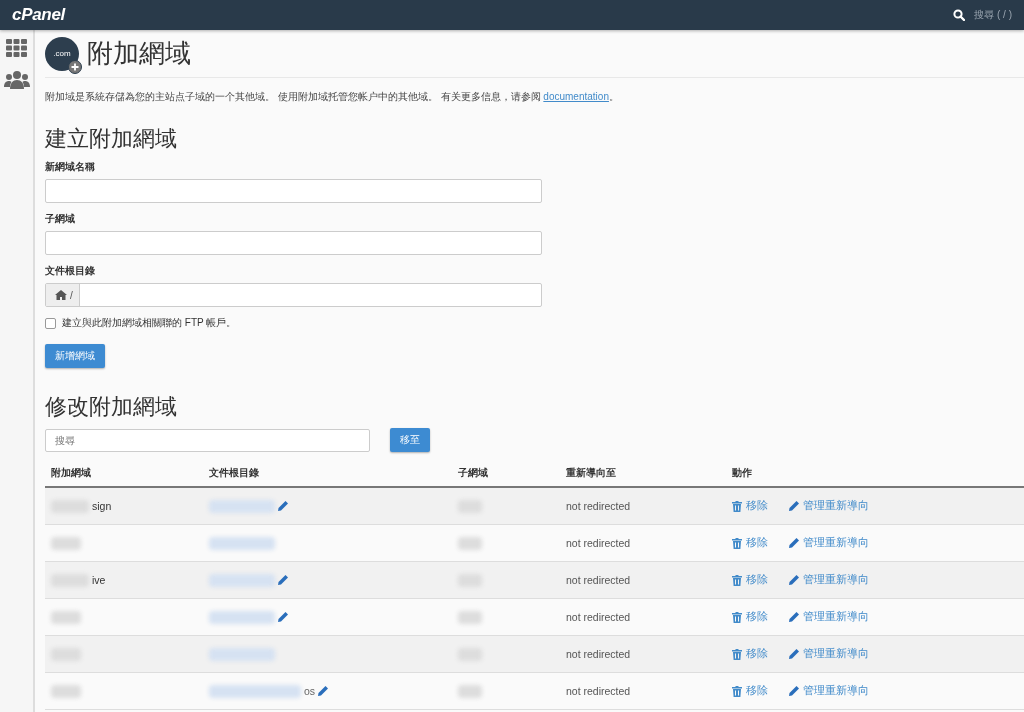 This screenshot has width=1024, height=712. Describe the element at coordinates (139, 53) in the screenshot. I see `page-title: 附加網域` at that location.